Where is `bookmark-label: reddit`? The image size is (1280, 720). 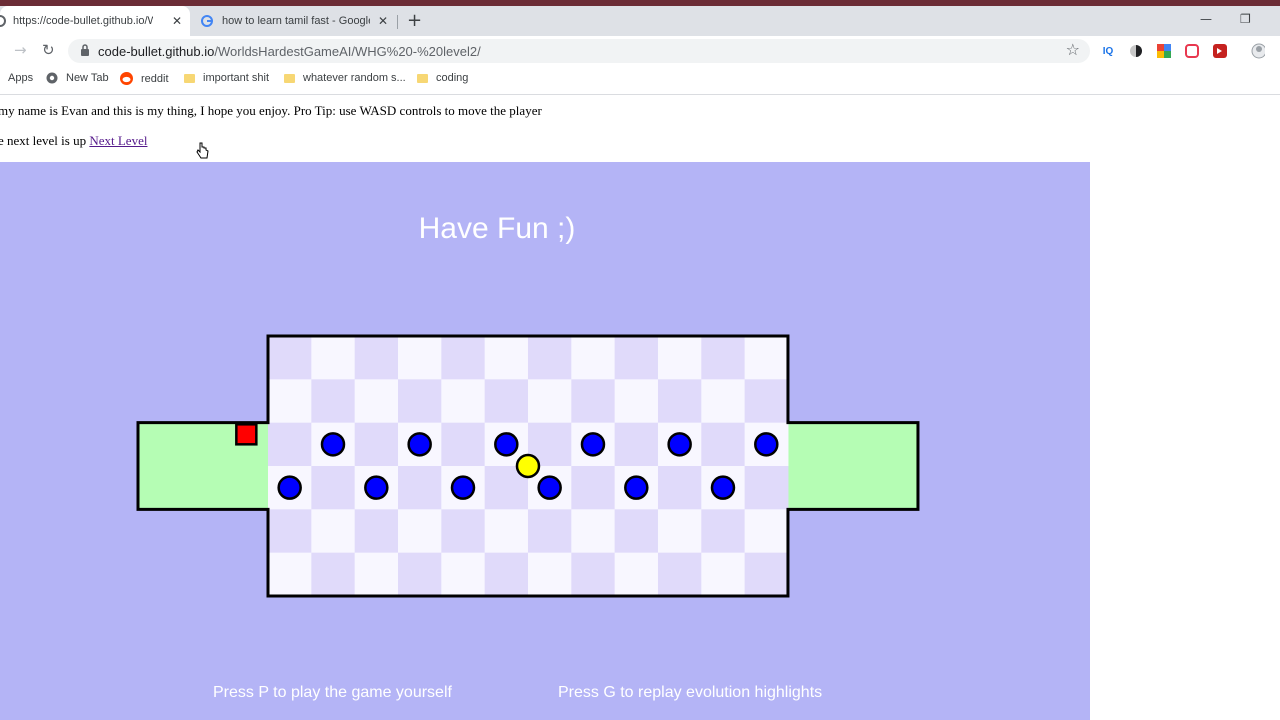
bookmark-label: reddit is located at coordinates (155, 78).